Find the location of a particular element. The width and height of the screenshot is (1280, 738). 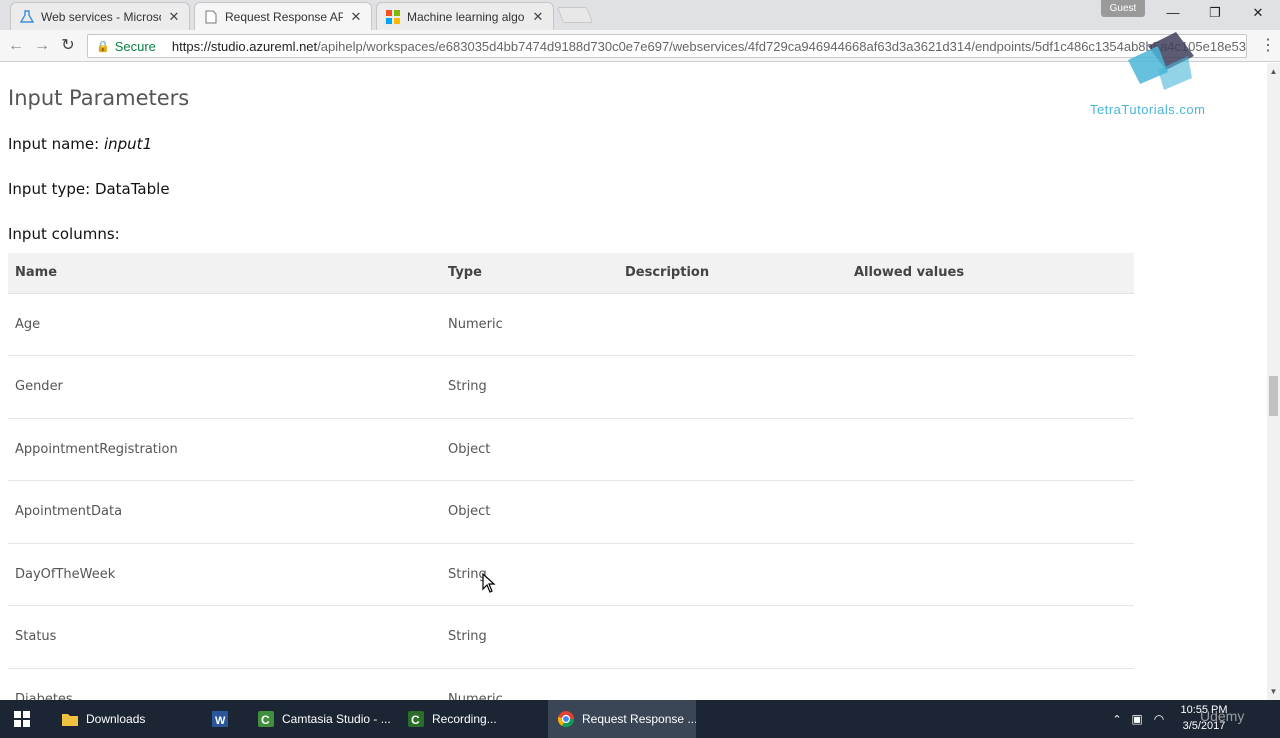

microsoft-icon is located at coordinates (393, 17).